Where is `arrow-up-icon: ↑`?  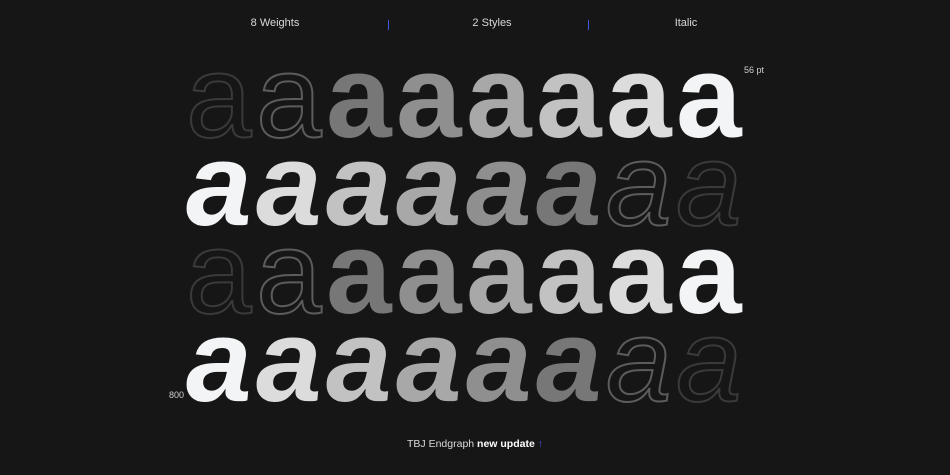 arrow-up-icon: ↑ is located at coordinates (540, 444).